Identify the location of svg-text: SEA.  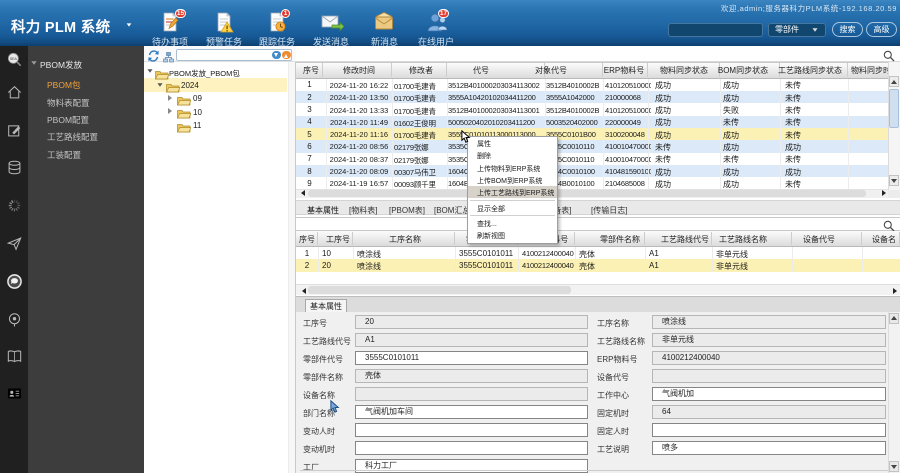
(14, 59).